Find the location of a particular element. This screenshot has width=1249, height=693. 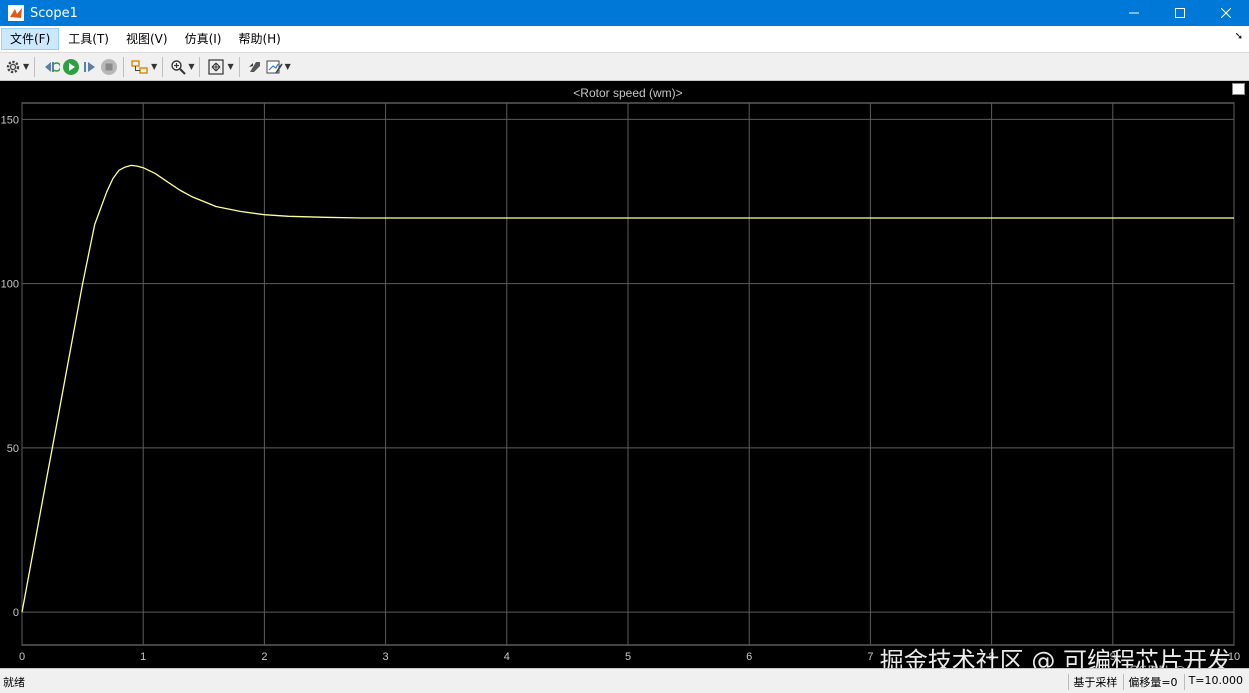

restore-icon is located at coordinates (254, 66).